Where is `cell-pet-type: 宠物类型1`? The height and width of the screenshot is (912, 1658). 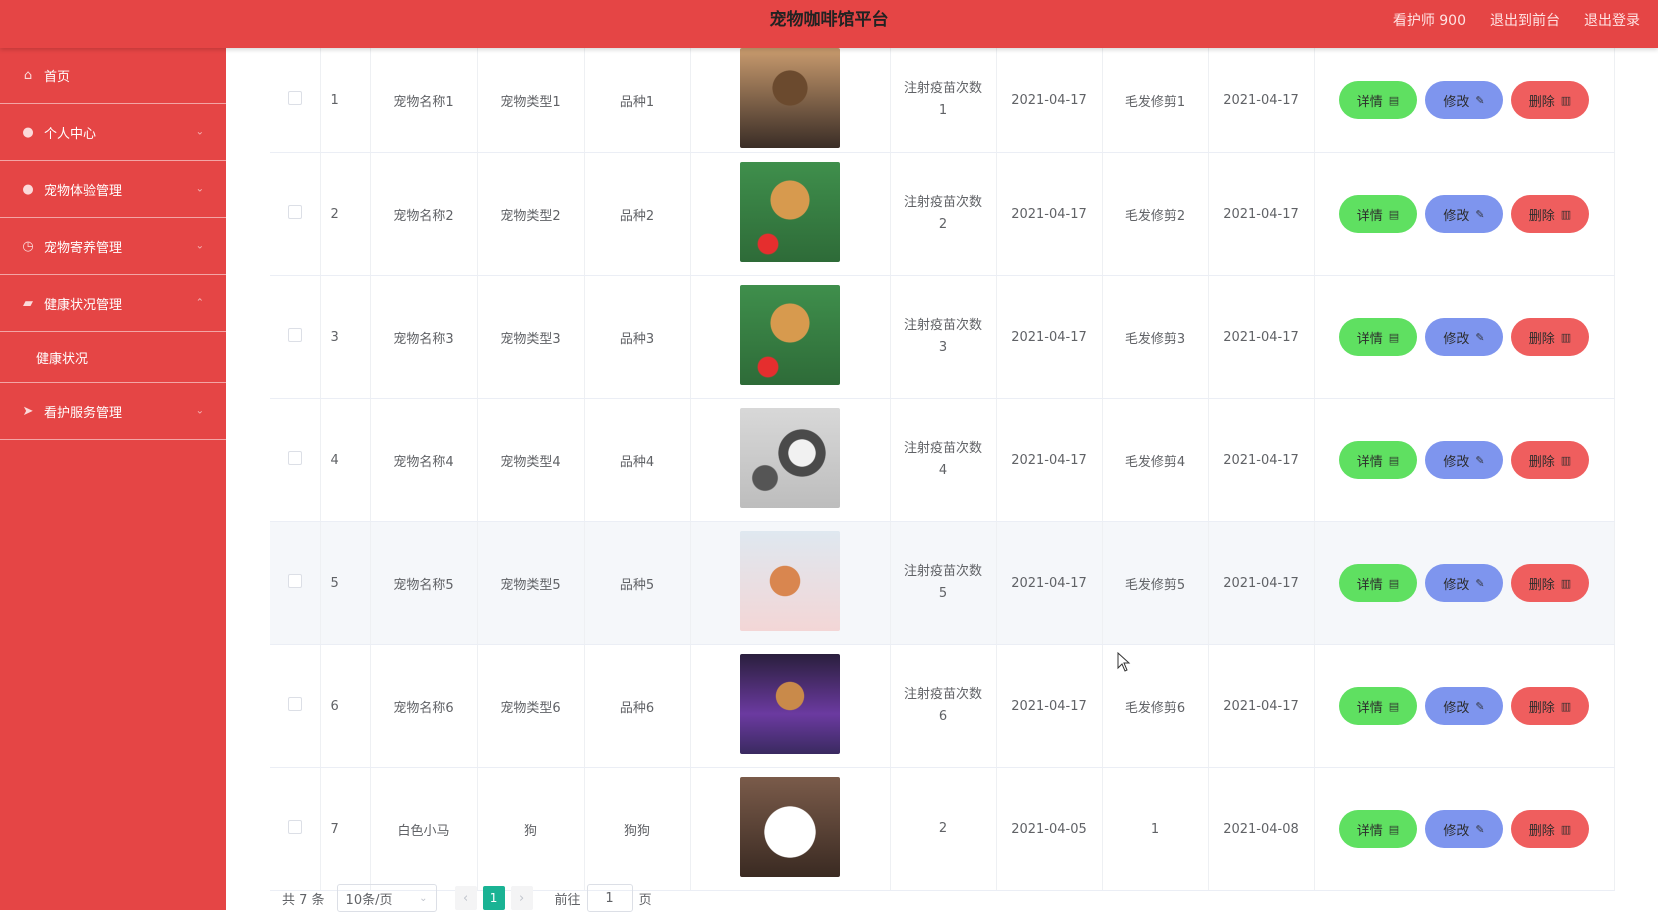 cell-pet-type: 宠物类型1 is located at coordinates (531, 100).